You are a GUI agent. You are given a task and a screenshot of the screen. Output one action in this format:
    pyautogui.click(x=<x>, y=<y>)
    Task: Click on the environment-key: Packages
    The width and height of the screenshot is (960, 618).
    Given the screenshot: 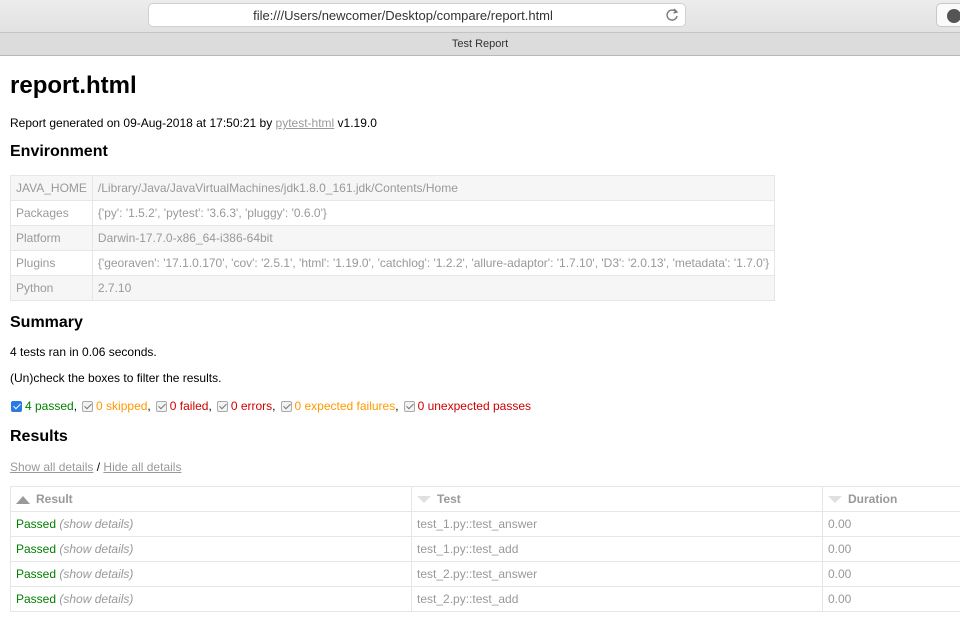 What is the action you would take?
    pyautogui.click(x=51, y=213)
    